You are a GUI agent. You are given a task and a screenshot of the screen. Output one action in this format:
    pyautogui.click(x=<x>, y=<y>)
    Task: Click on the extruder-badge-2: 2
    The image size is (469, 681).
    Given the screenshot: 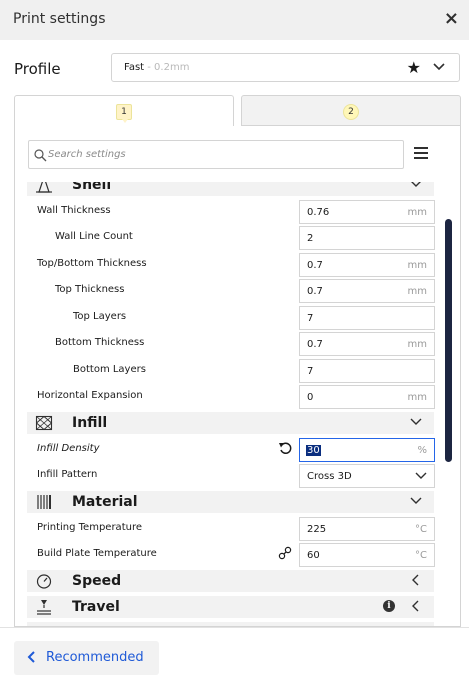 What is the action you would take?
    pyautogui.click(x=351, y=112)
    